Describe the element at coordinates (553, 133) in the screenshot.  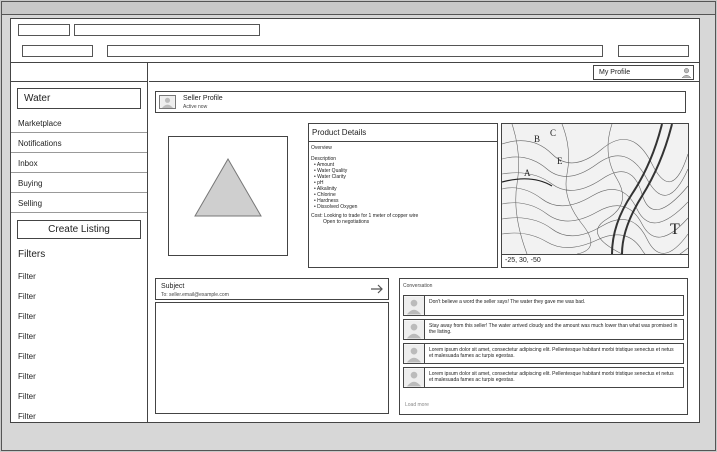
I see `map-label-c: C` at that location.